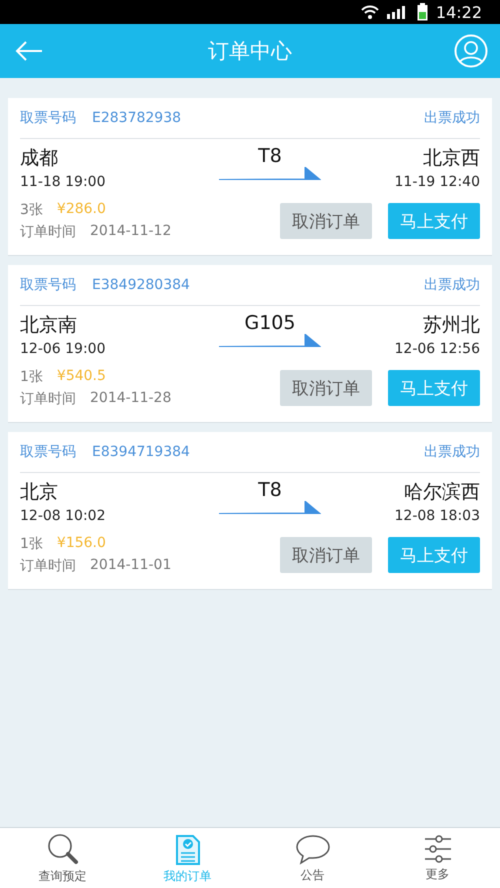  I want to click on wifi-icon, so click(369, 12).